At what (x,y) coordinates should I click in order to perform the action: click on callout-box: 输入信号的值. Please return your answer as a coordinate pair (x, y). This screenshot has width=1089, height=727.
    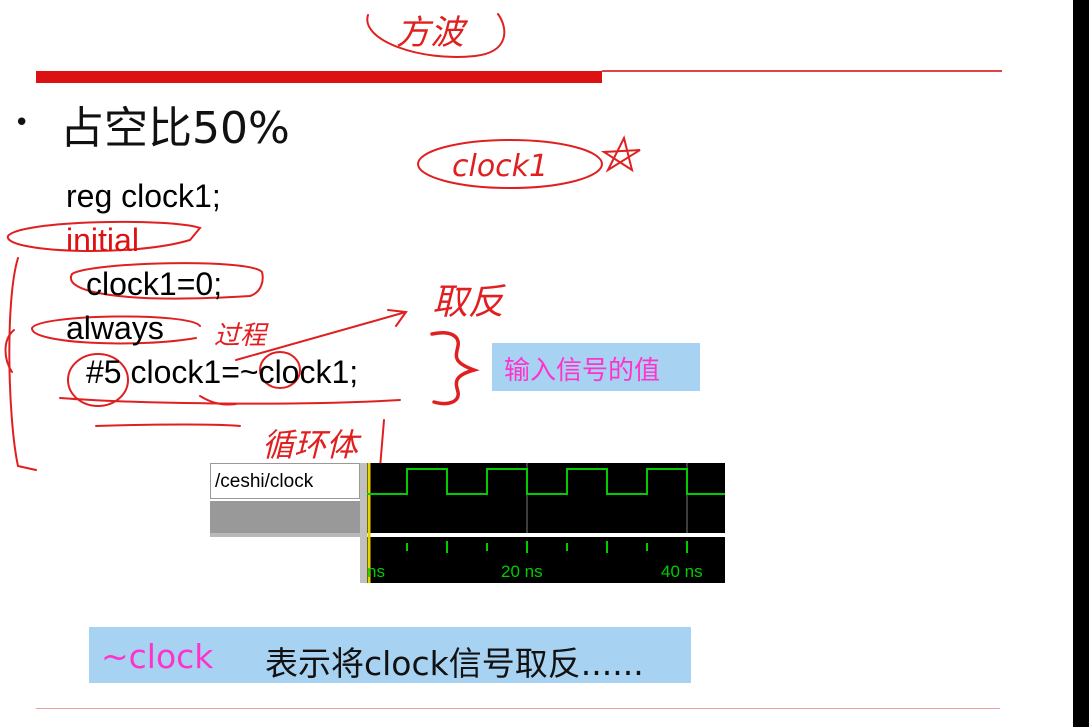
    Looking at the image, I should click on (596, 367).